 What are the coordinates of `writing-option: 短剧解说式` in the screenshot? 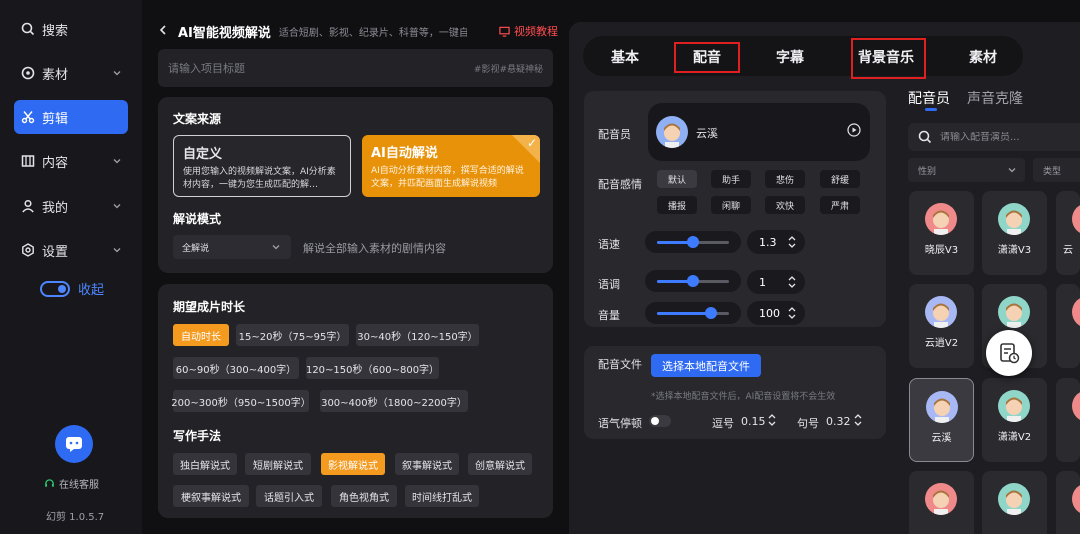 It's located at (278, 464).